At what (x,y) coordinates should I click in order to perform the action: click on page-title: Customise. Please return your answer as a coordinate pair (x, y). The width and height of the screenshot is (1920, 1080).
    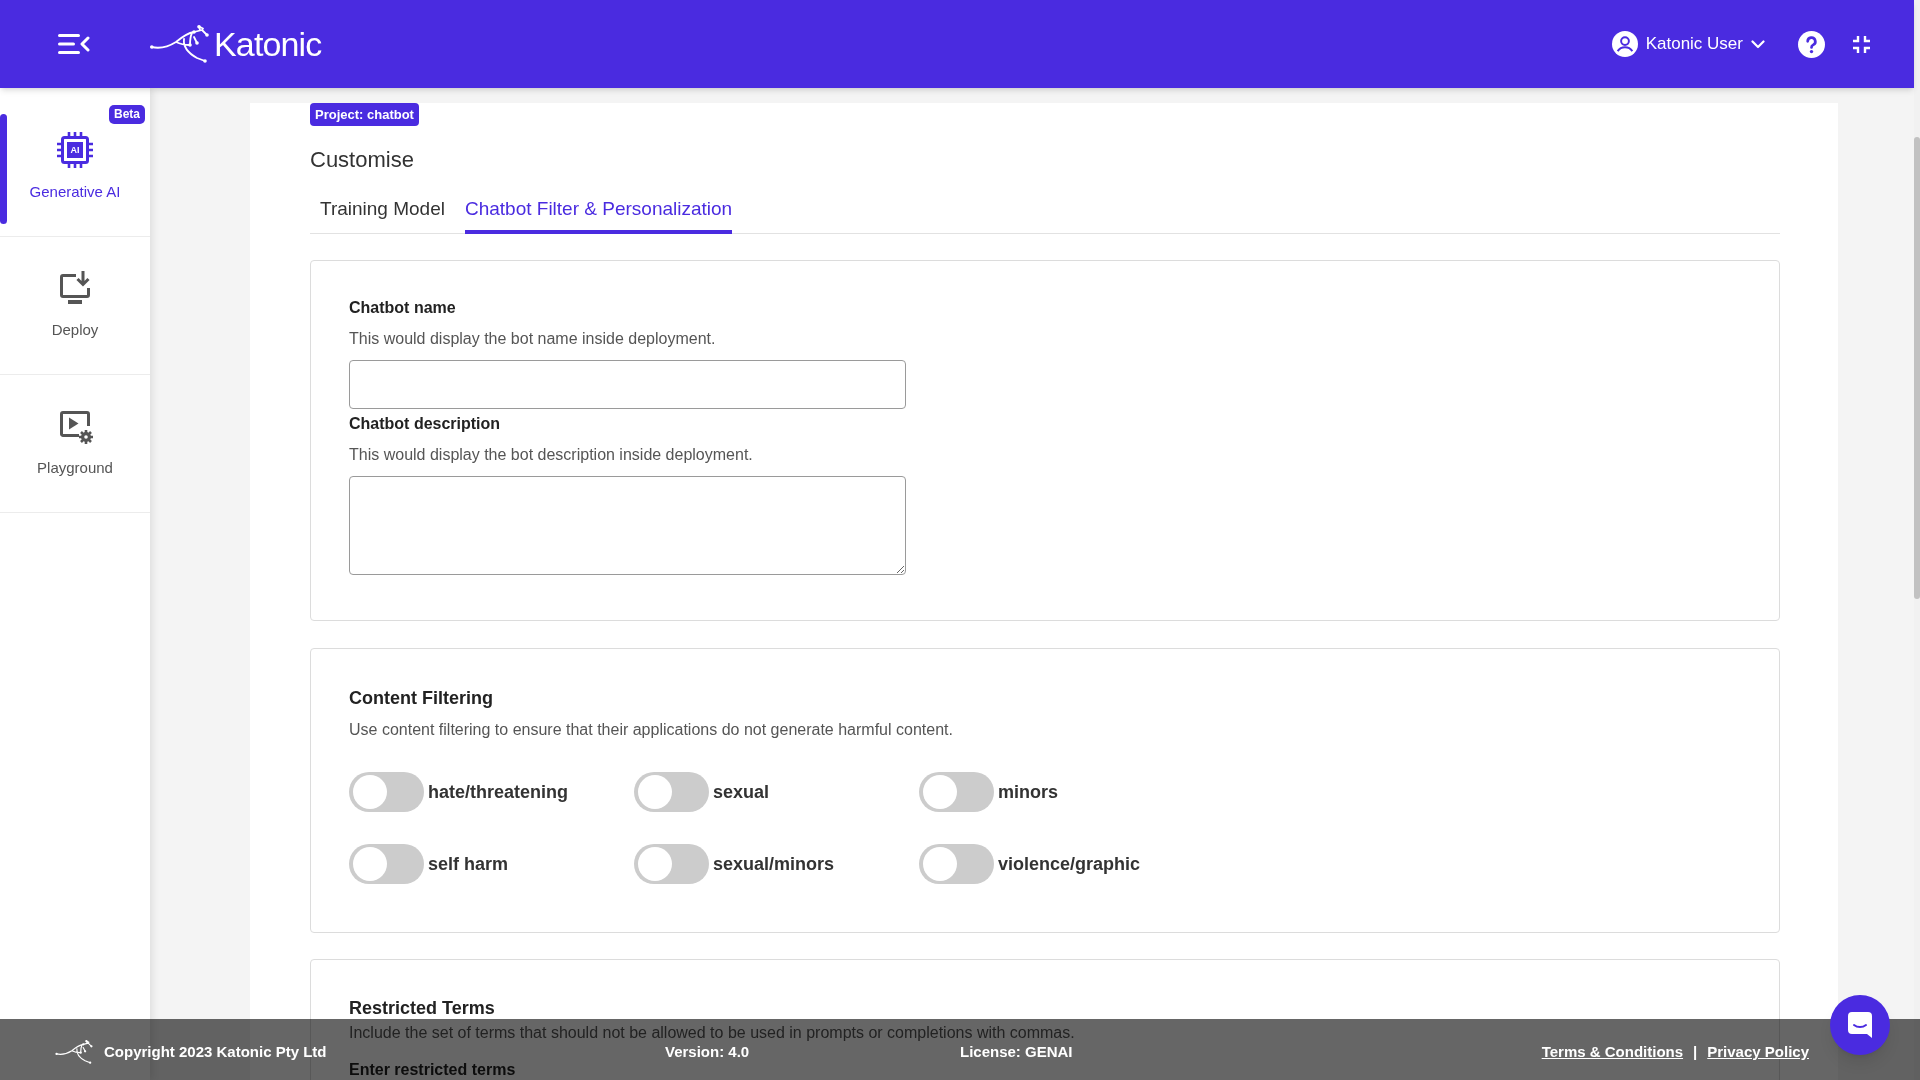
    Looking at the image, I should click on (362, 160).